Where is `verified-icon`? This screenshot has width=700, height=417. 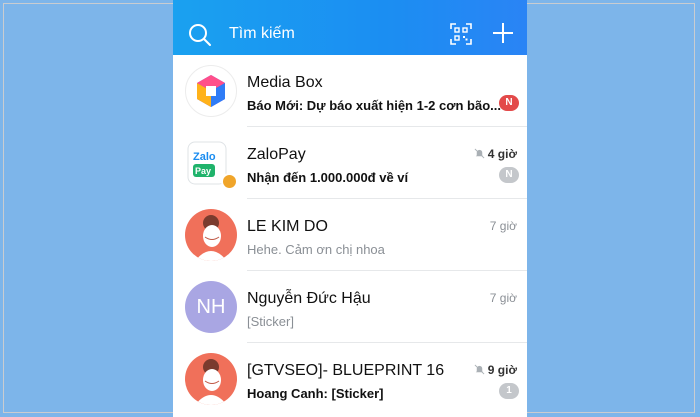
verified-icon is located at coordinates (229, 181).